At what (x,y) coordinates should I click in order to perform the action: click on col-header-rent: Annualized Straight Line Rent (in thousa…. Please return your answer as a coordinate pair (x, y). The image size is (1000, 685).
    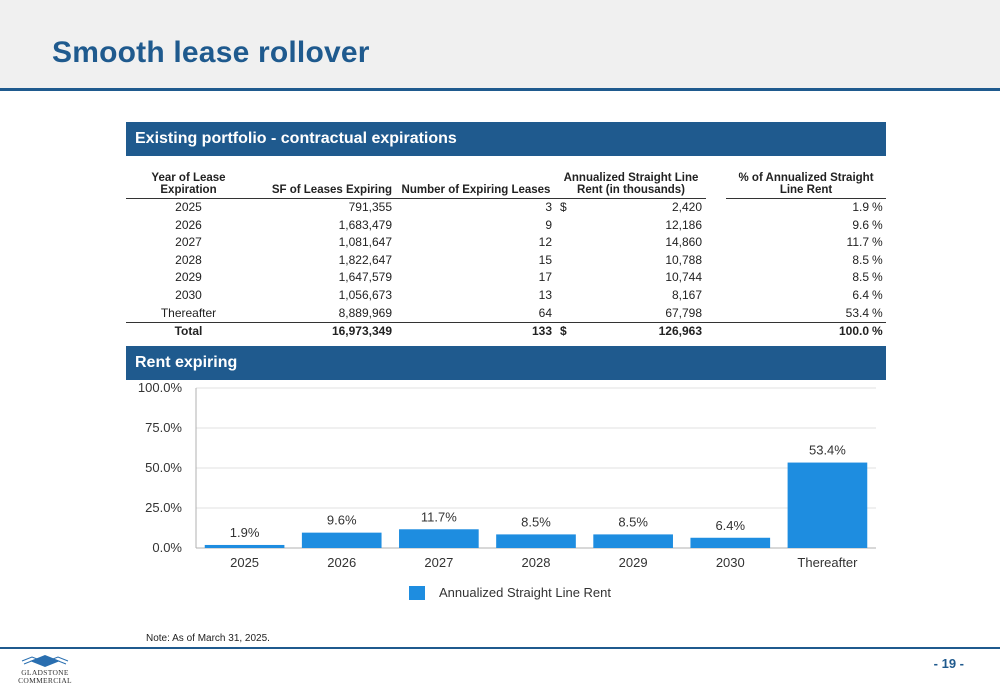
    Looking at the image, I should click on (631, 178).